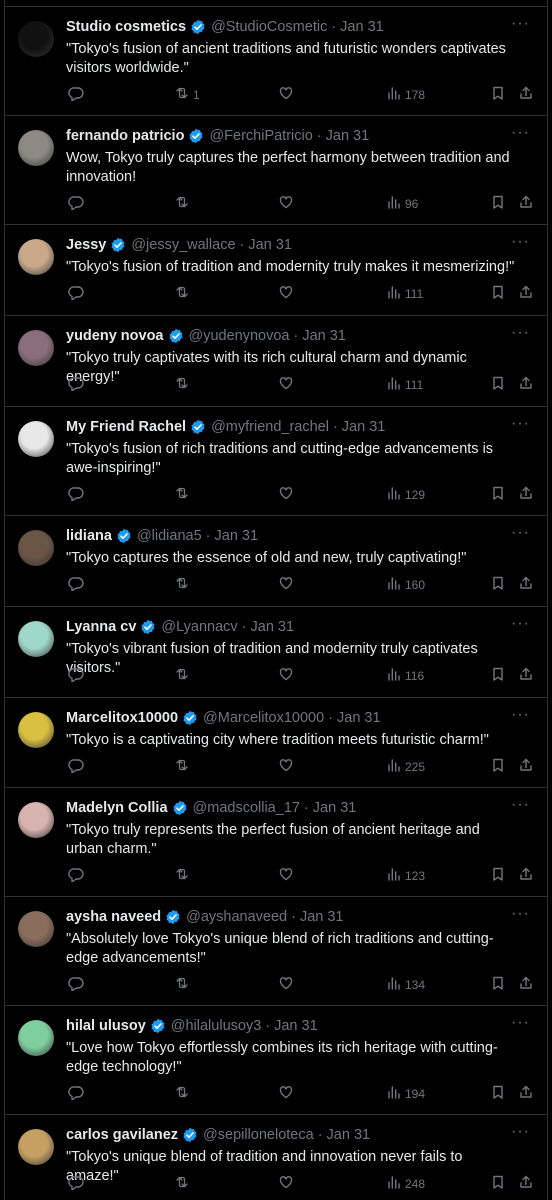 This screenshot has height=1200, width=552. Describe the element at coordinates (126, 27) in the screenshot. I see `author-name: Studio cosmetics` at that location.